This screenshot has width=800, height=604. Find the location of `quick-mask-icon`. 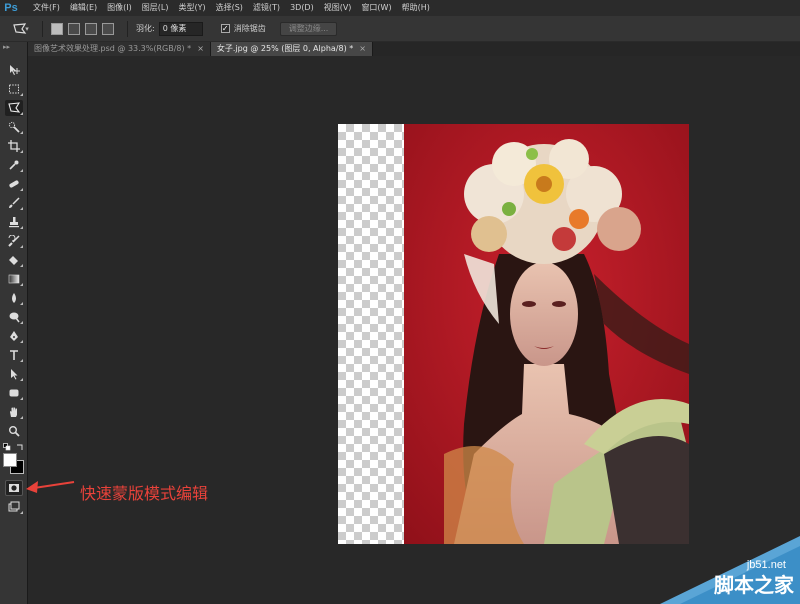

quick-mask-icon is located at coordinates (14, 488).